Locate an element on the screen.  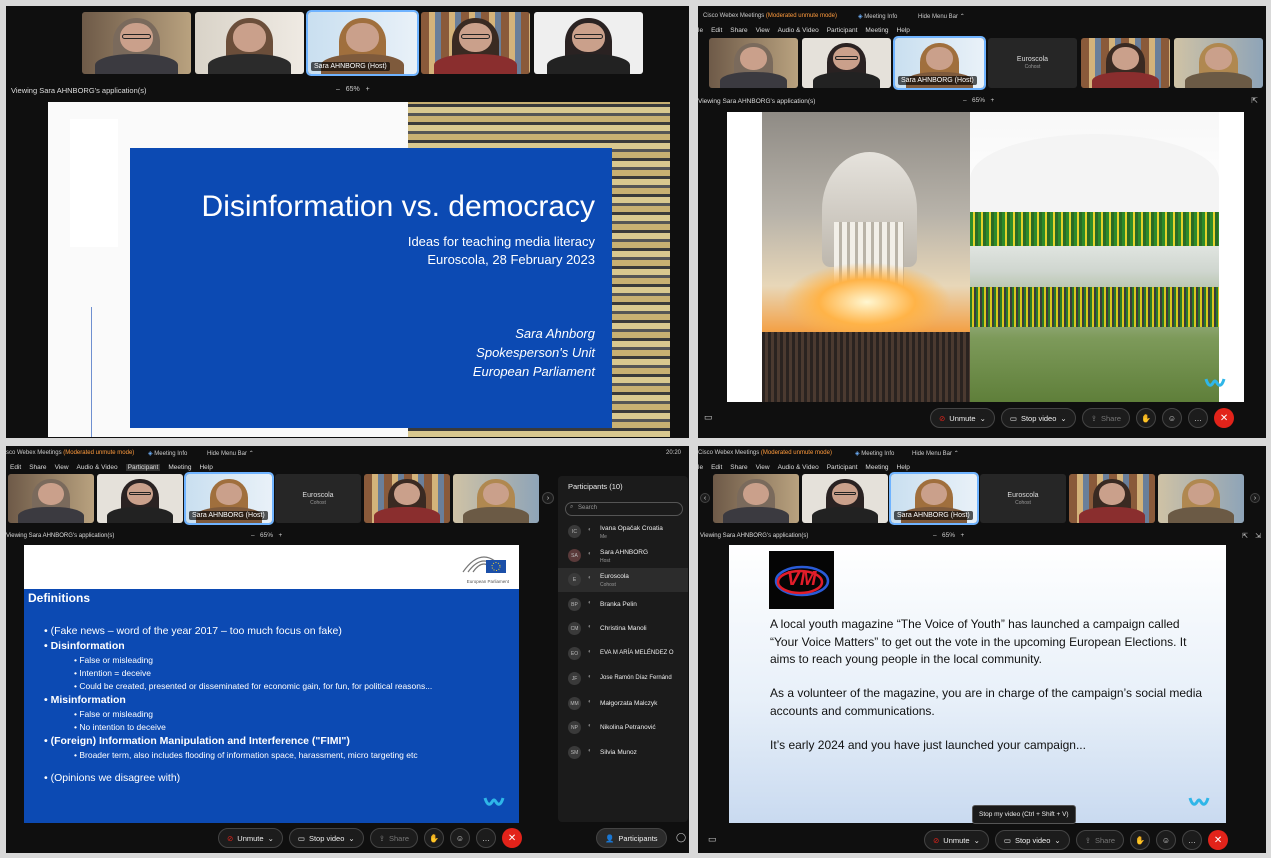
participant-row: EO ◐ EVA M ARÍA MELÉNDEZ O is located at coordinates (623, 654).